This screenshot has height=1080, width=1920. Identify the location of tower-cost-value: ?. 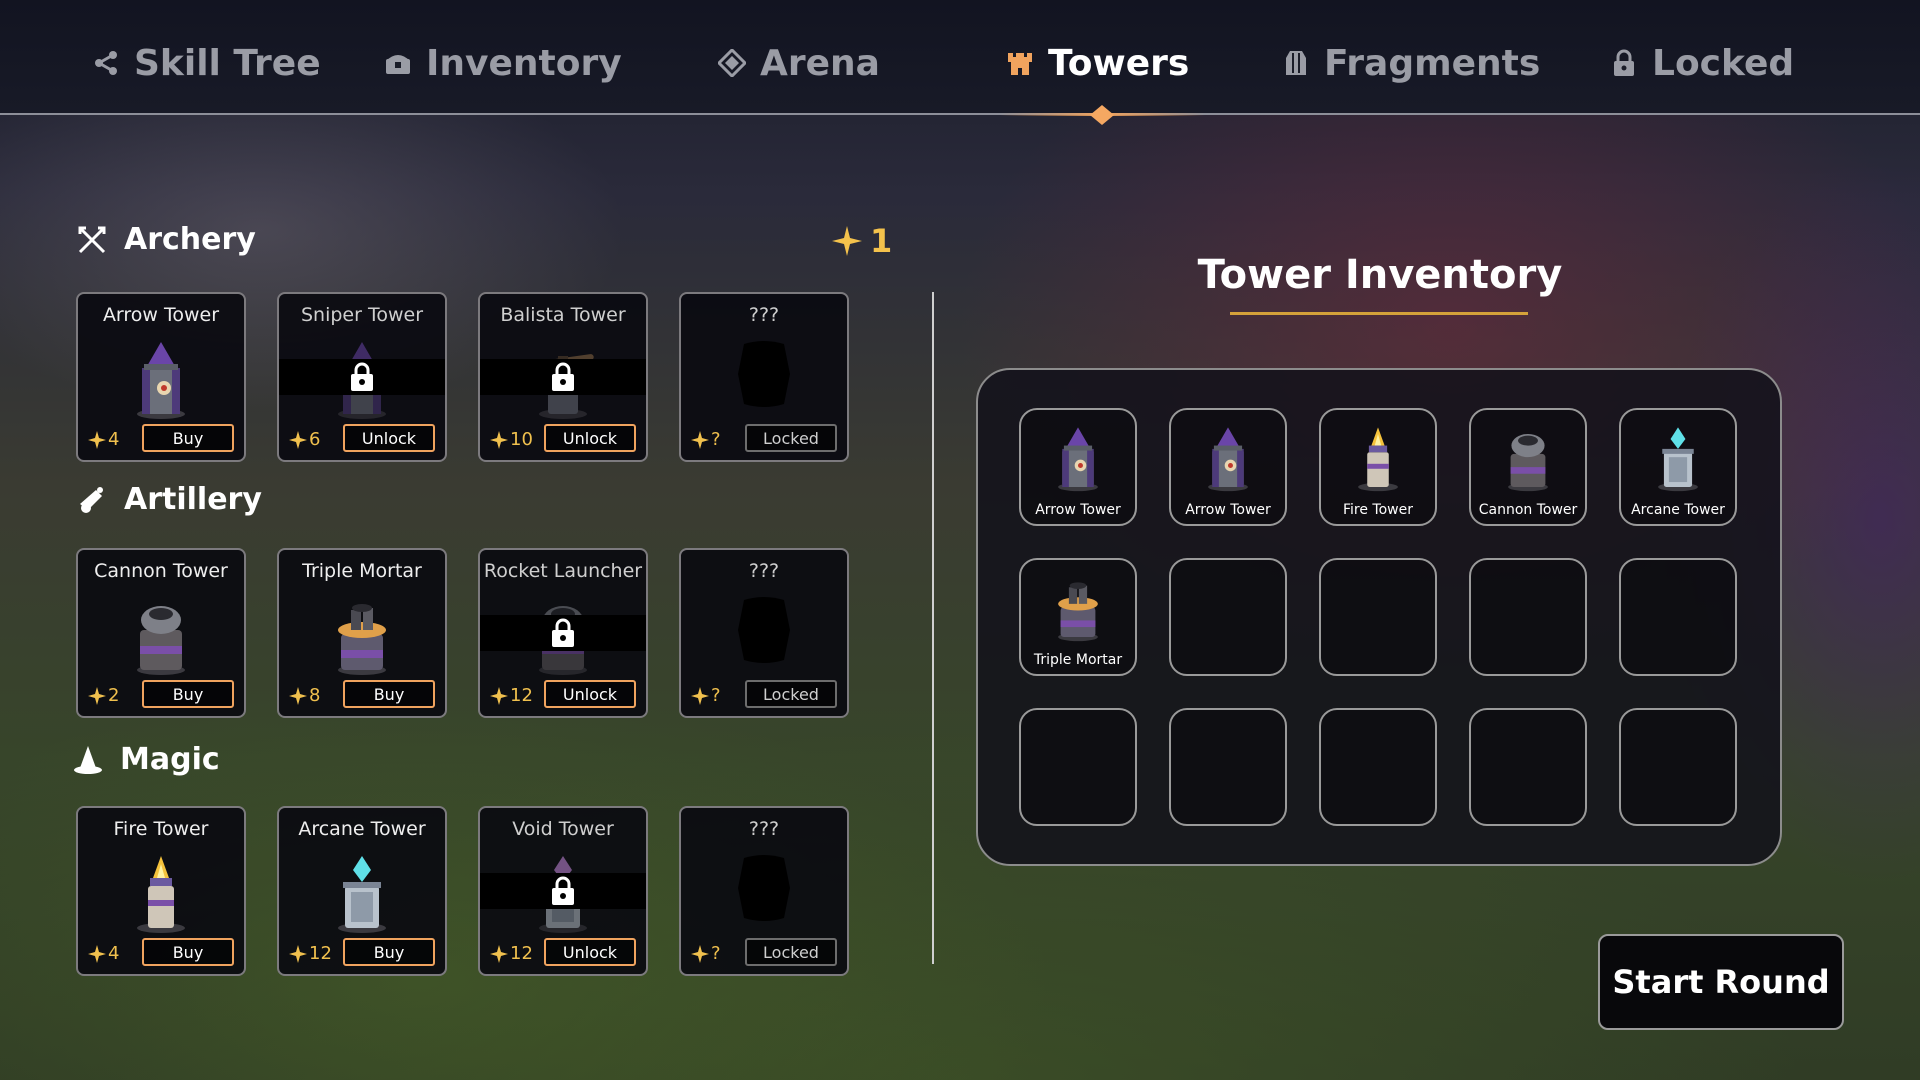
(716, 953).